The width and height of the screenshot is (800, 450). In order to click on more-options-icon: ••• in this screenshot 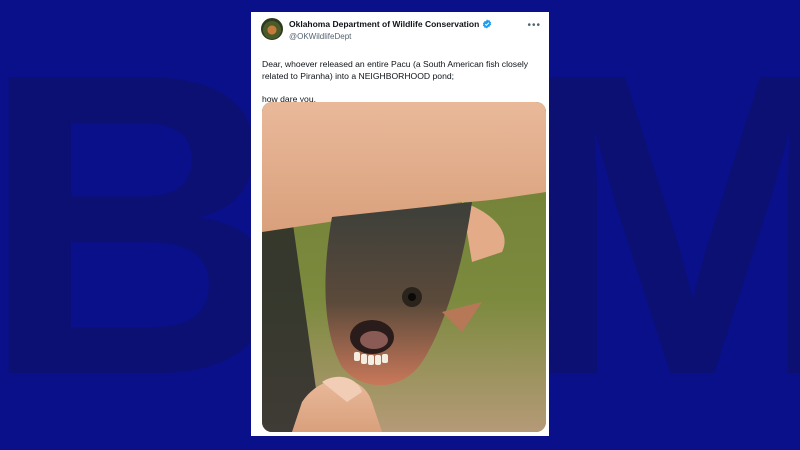, I will do `click(534, 25)`.